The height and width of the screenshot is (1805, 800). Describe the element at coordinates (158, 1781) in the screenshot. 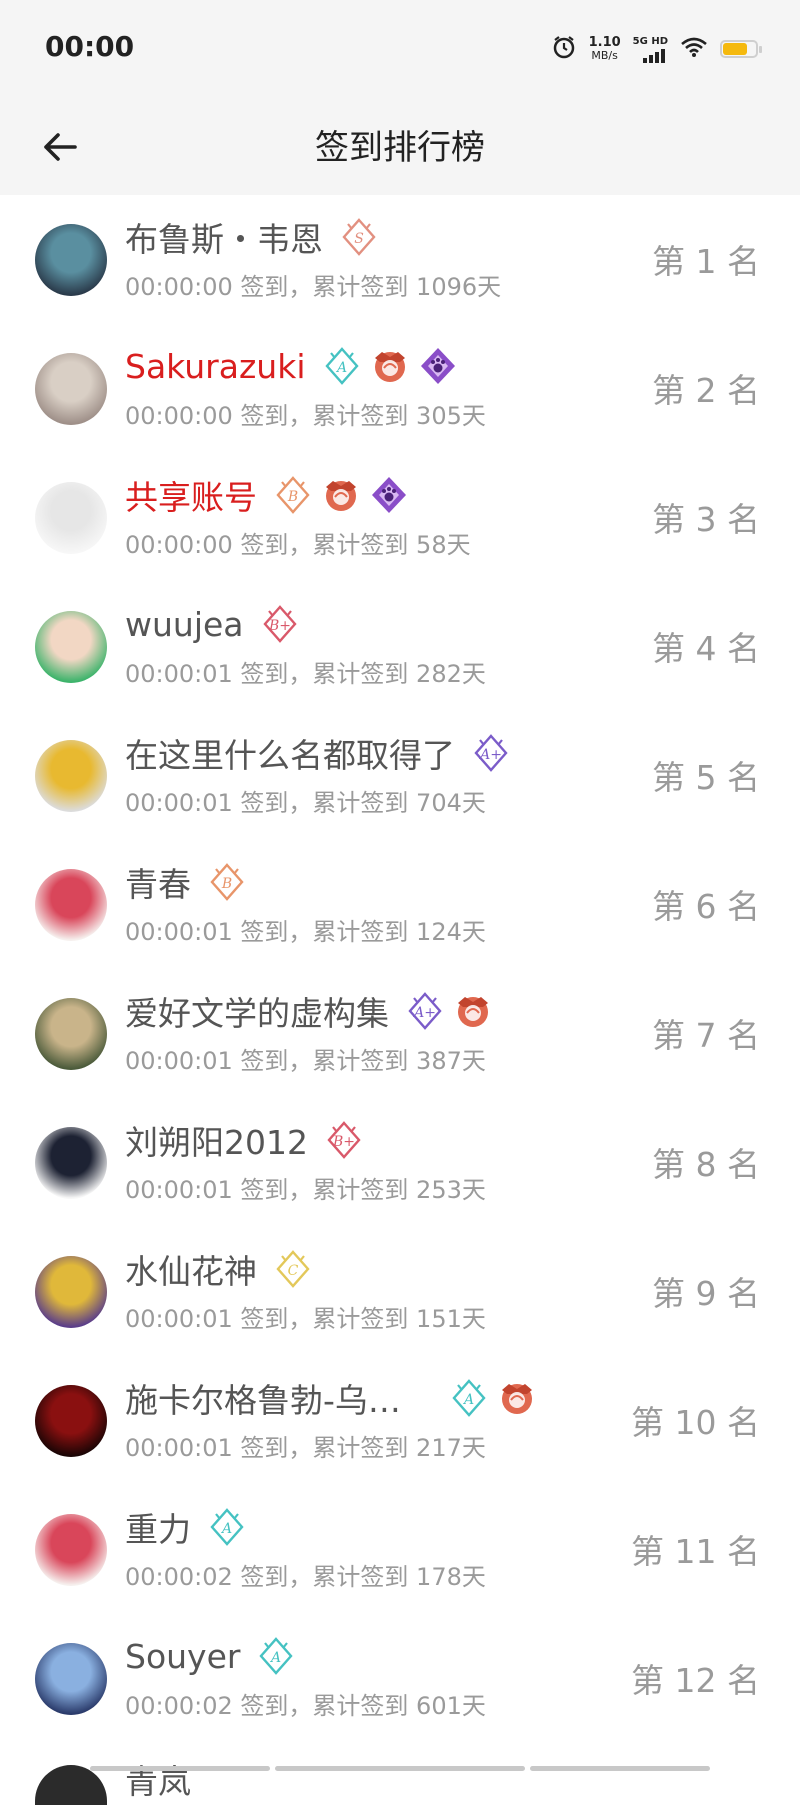

I see `user-name: 青岚` at that location.